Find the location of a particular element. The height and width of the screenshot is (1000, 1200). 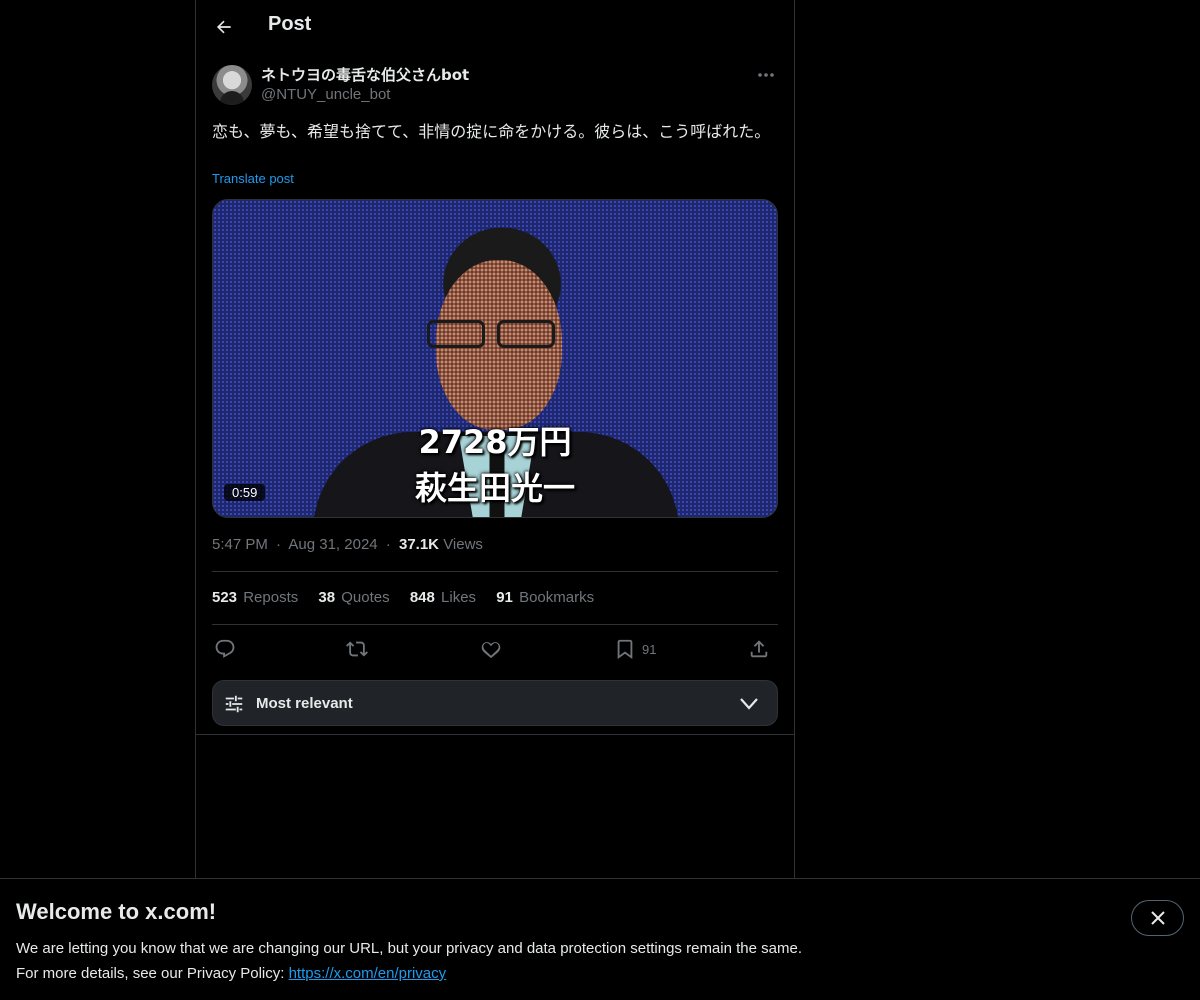

bookmark-icon is located at coordinates (625, 649).